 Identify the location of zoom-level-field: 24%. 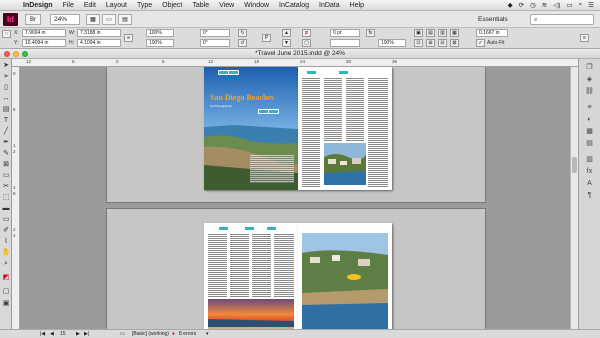
(65, 19).